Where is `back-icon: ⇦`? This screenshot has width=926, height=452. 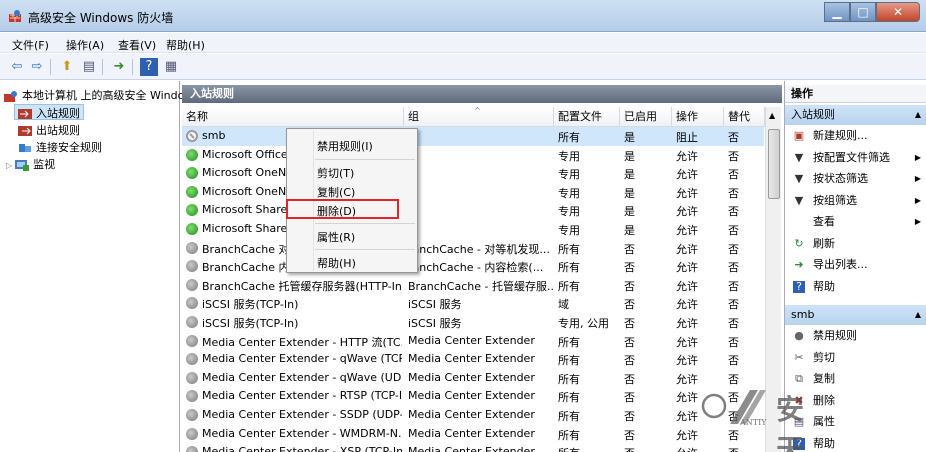 back-icon: ⇦ is located at coordinates (17, 67).